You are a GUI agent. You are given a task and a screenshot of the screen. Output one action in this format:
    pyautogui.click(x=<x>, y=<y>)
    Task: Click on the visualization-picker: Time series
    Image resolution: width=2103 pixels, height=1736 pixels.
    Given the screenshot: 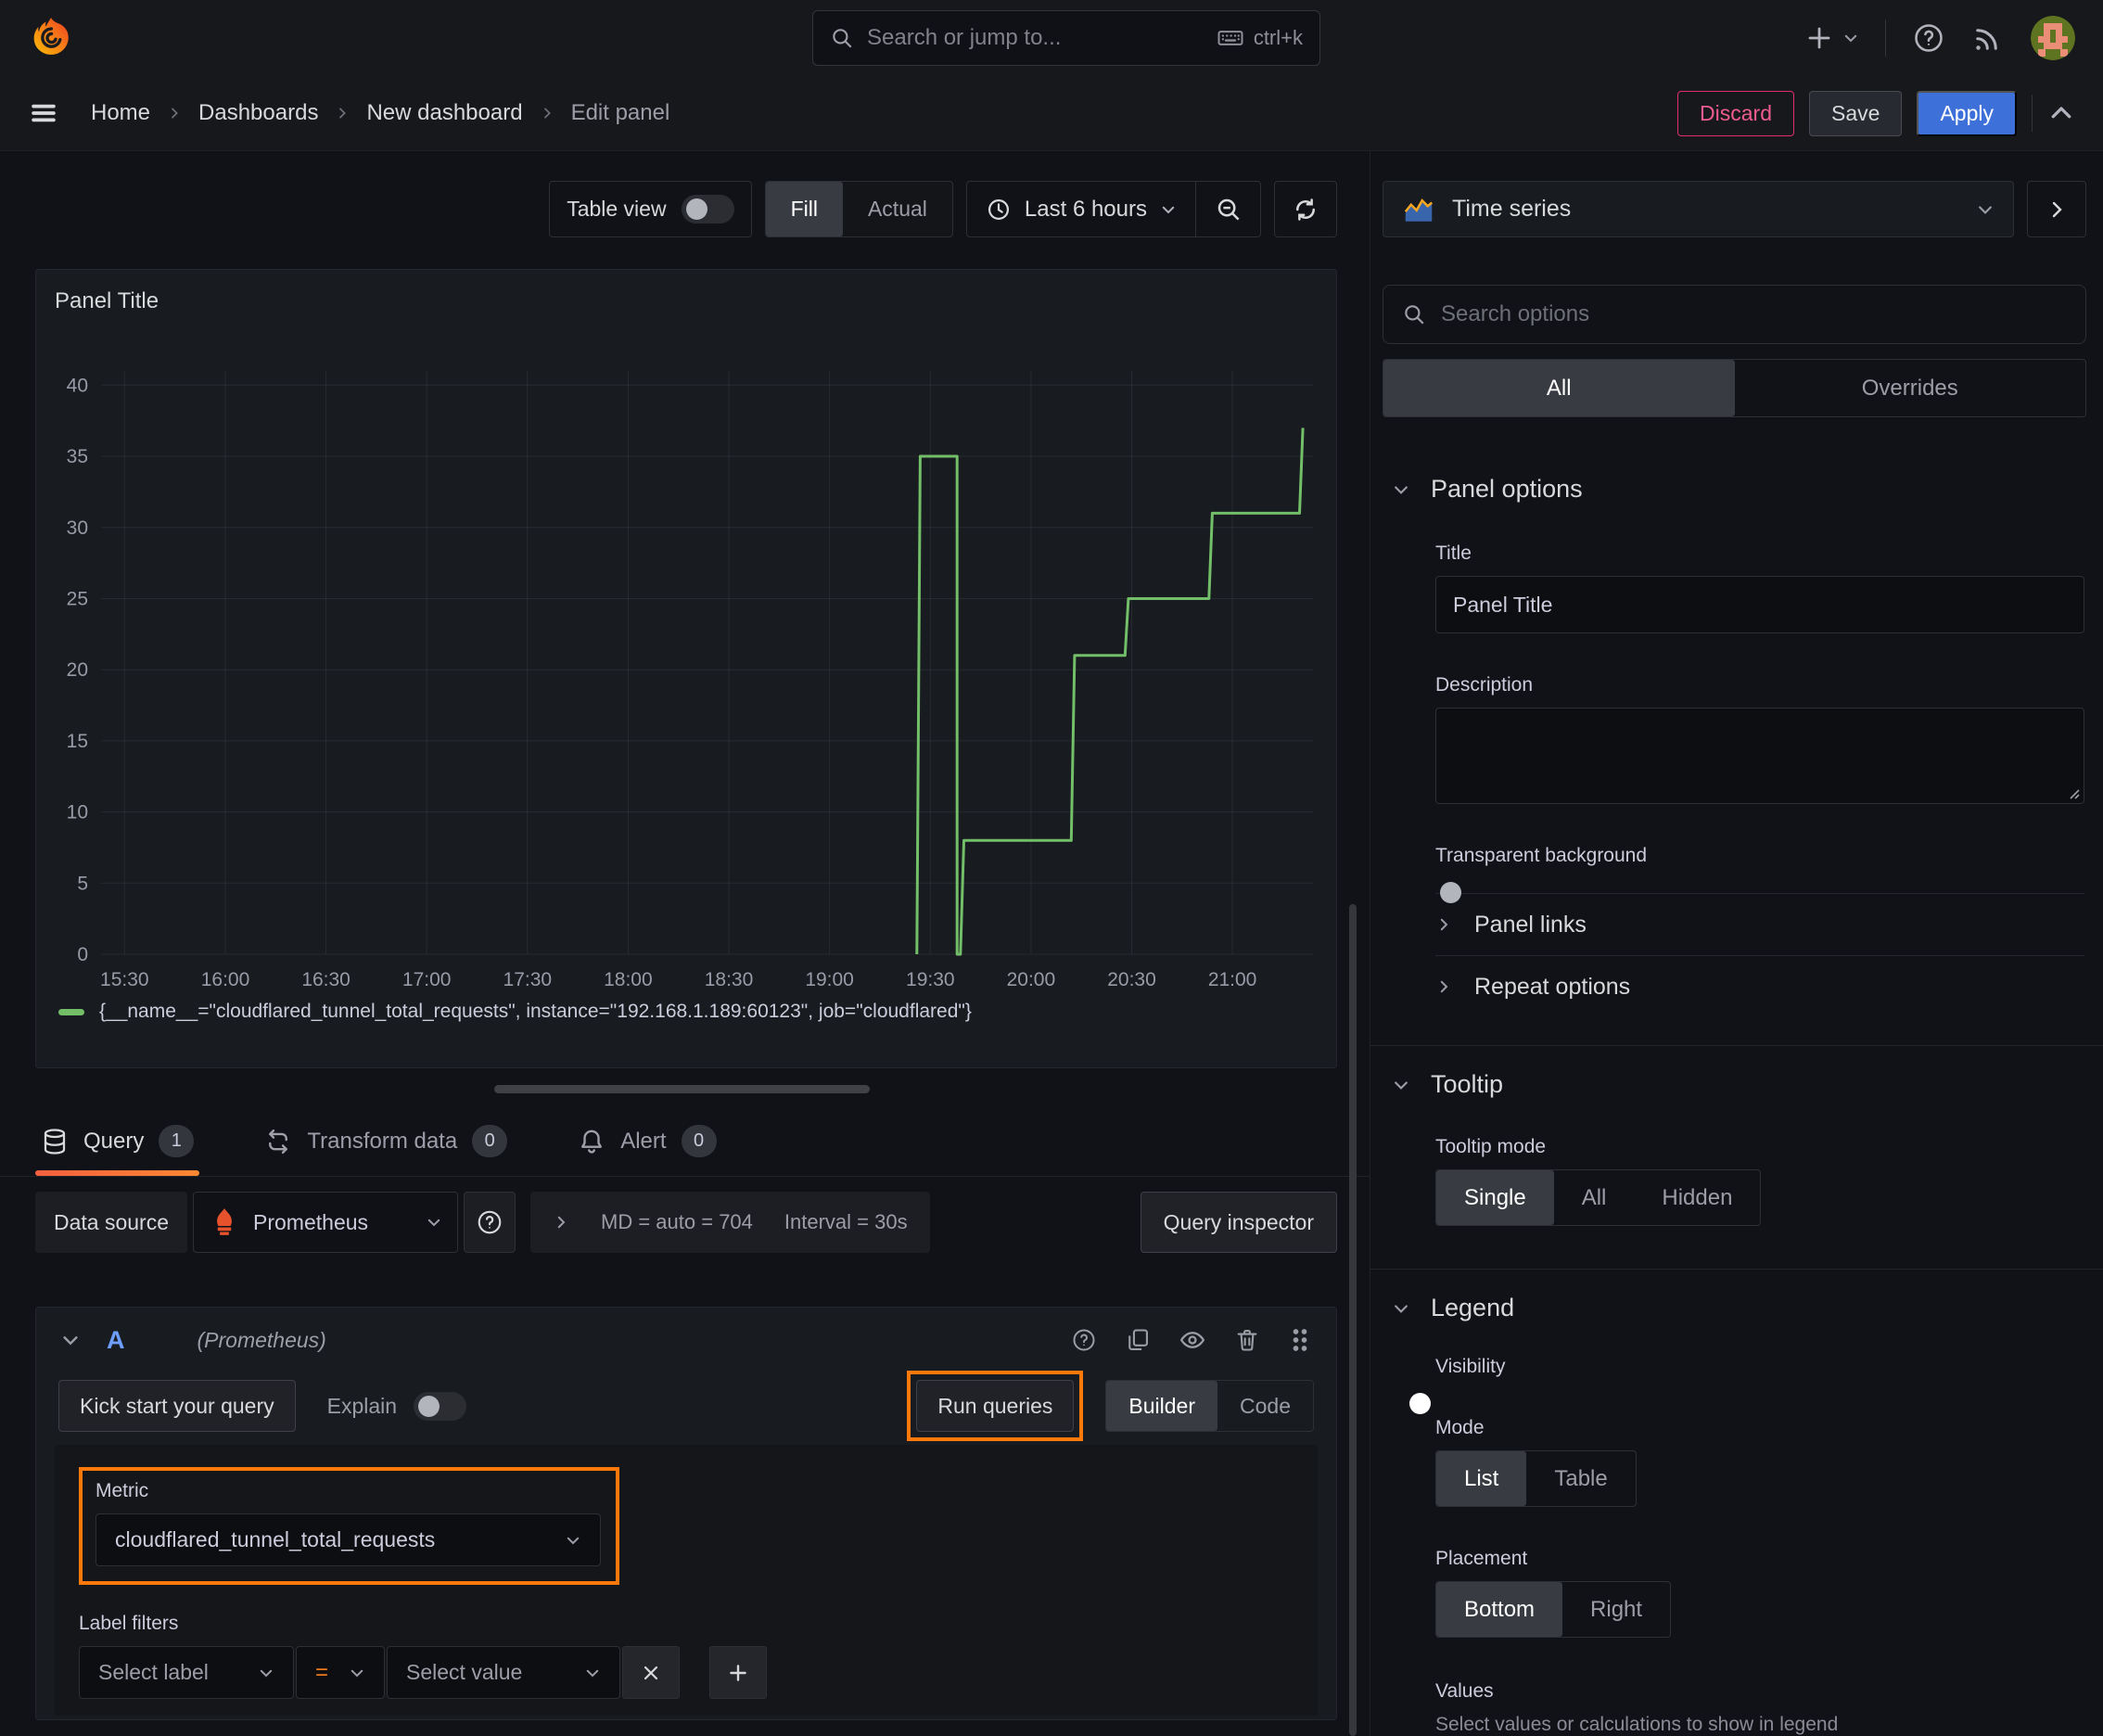 What is the action you would take?
    pyautogui.click(x=1698, y=209)
    